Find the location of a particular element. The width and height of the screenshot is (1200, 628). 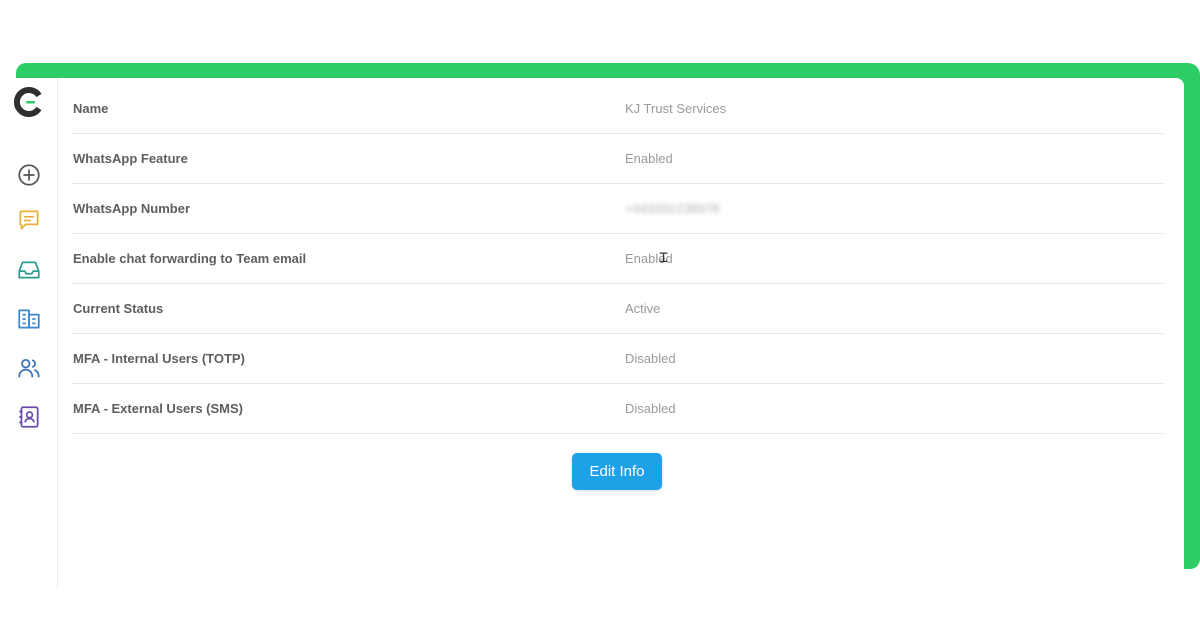

detail-value-redacted: +443331238978 is located at coordinates (672, 208).